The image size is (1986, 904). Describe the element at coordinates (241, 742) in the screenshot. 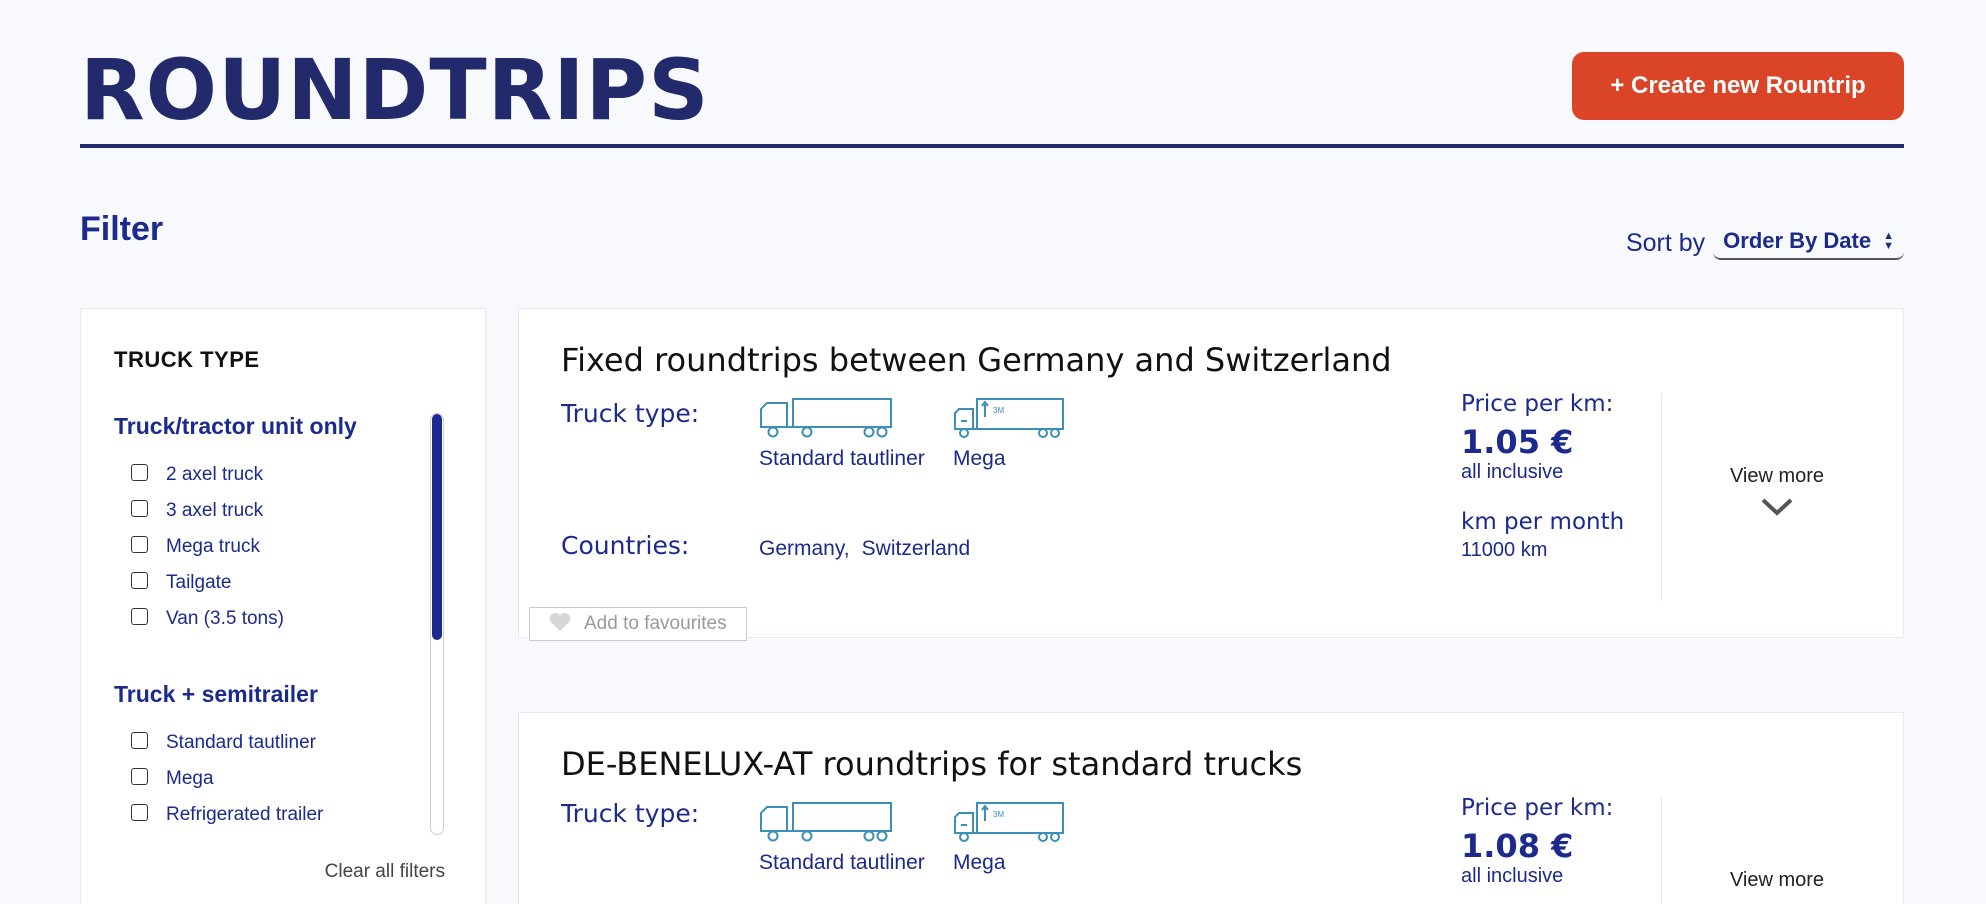

I see `filter-option-label: Standard tautliner` at that location.